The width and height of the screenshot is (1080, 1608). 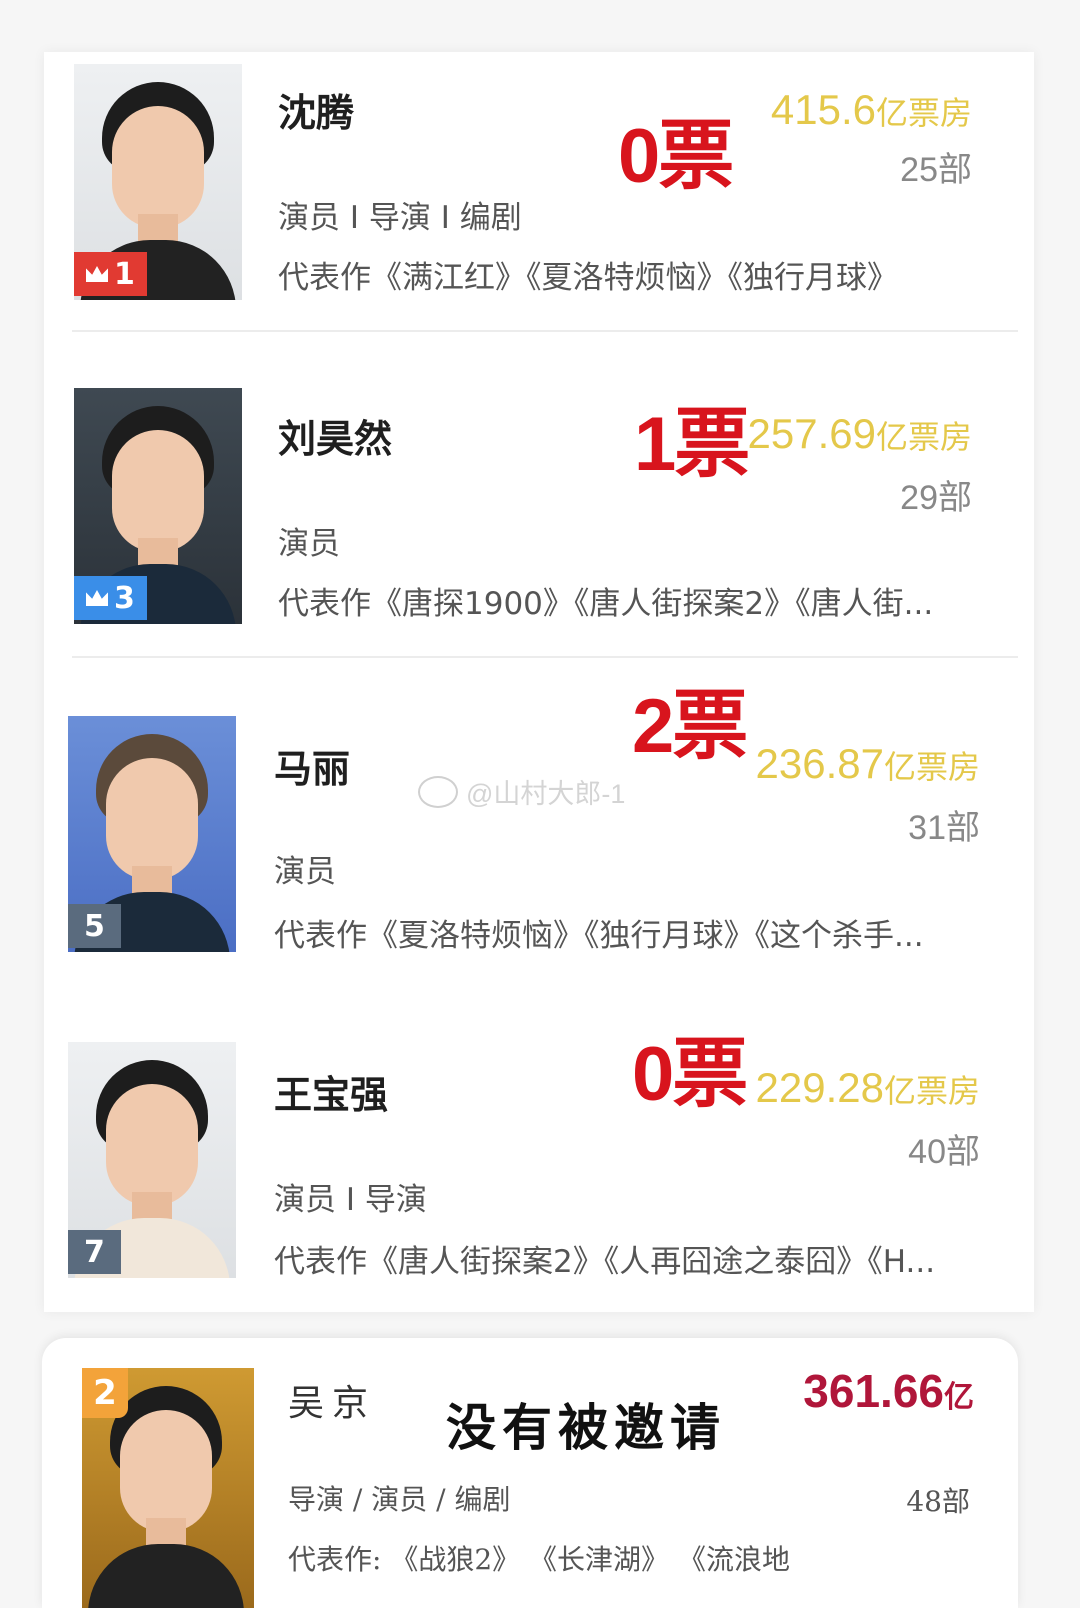 What do you see at coordinates (586, 1427) in the screenshot?
I see `caption-overlay: 没有被邀请` at bounding box center [586, 1427].